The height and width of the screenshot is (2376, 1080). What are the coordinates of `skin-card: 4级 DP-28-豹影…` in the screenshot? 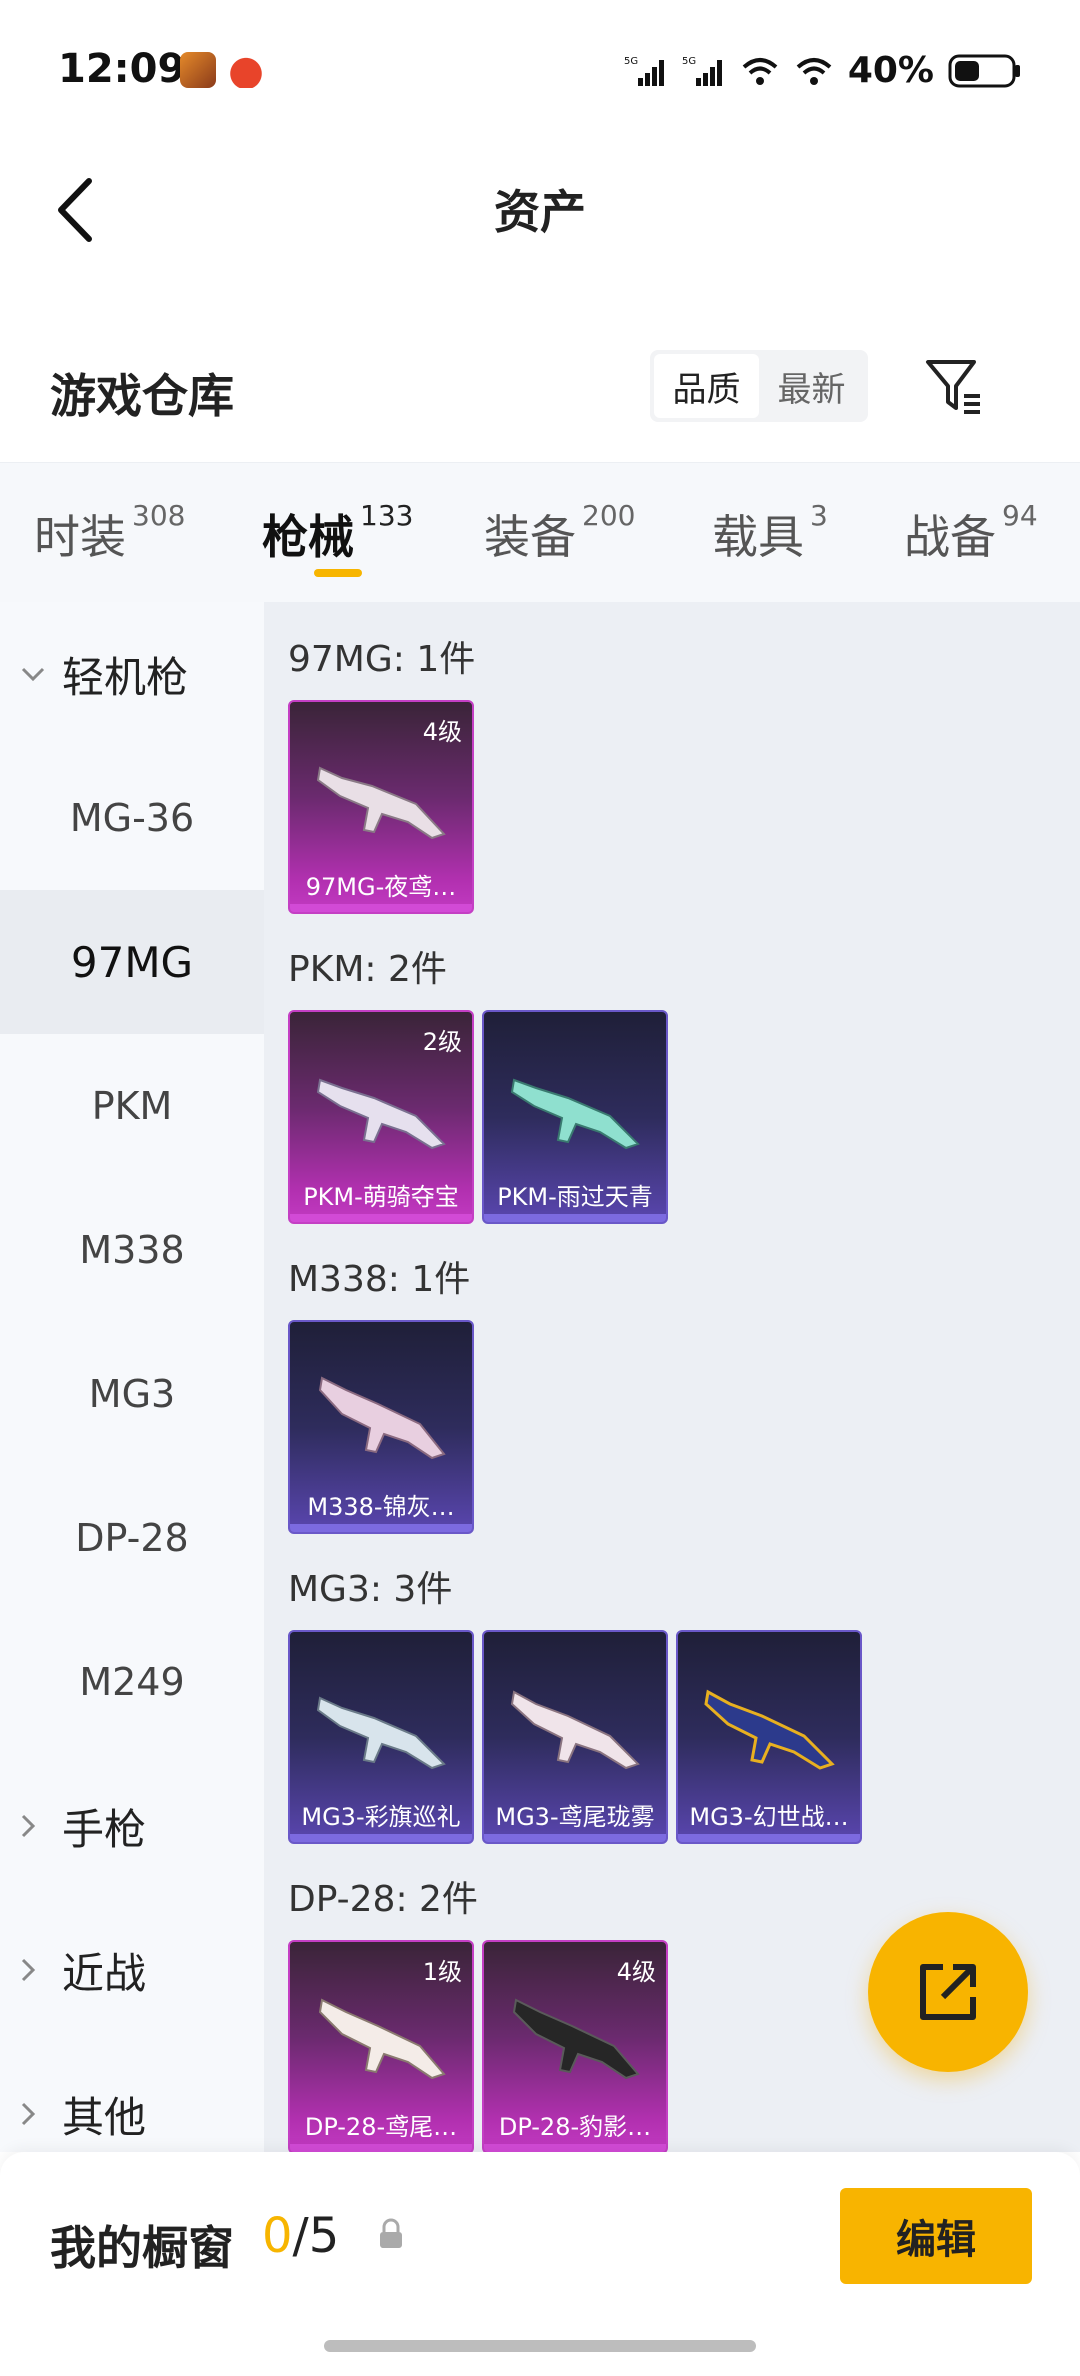 It's located at (575, 2046).